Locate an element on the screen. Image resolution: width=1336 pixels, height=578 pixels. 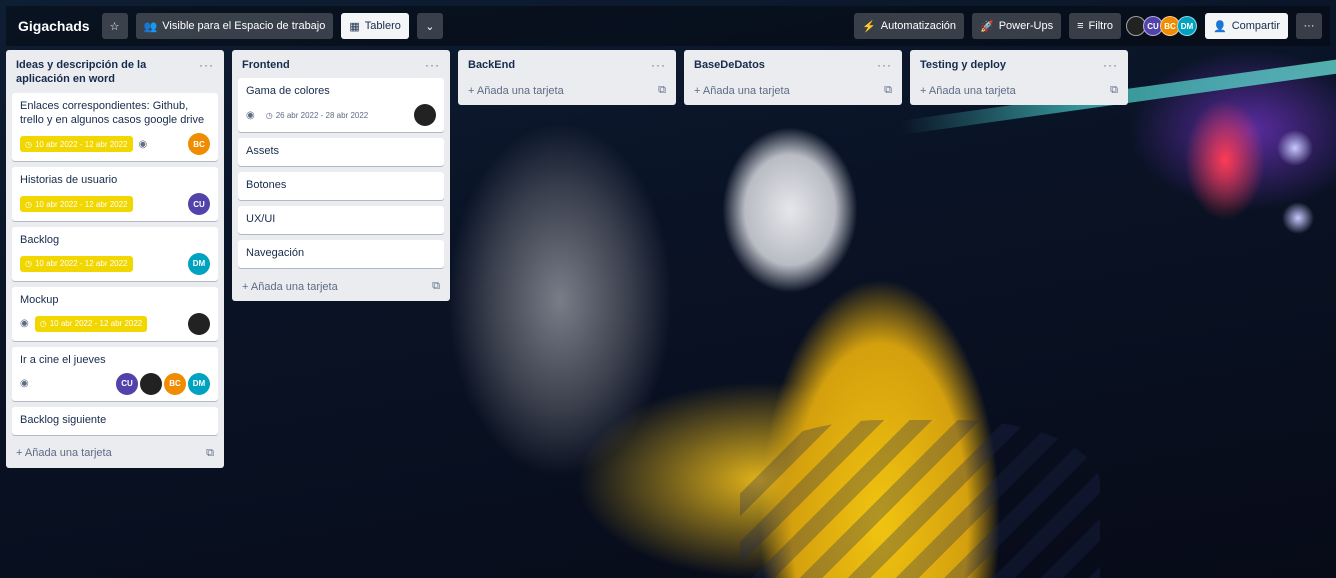
view-dropdown-button: ⌄ is located at coordinates (429, 26).